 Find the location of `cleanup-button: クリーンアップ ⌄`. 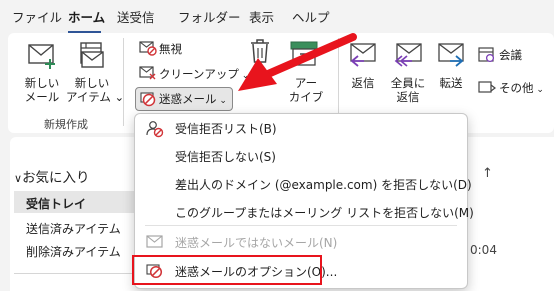

cleanup-button: クリーンアップ ⌄ is located at coordinates (204, 74).